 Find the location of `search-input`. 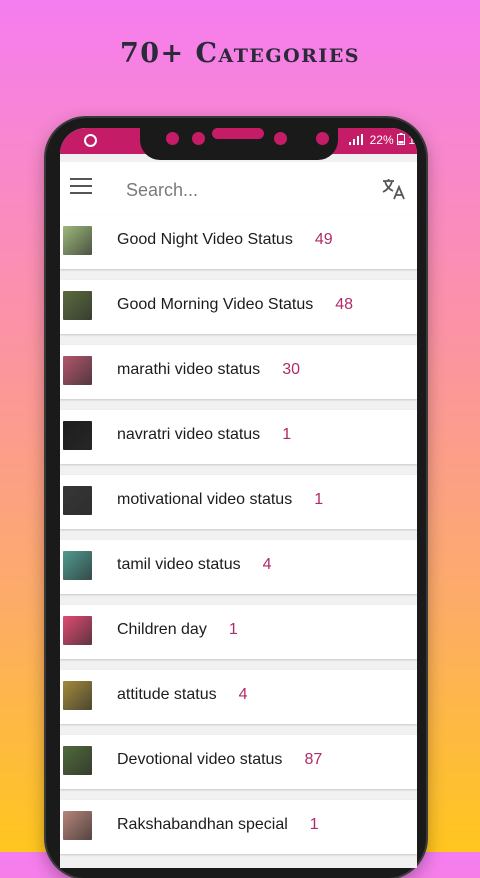

search-input is located at coordinates (246, 190).